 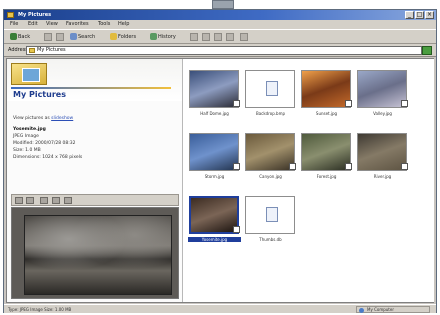 I want to click on modified-date: Modified: 2000/07/28 08:32, so click(x=44, y=143).